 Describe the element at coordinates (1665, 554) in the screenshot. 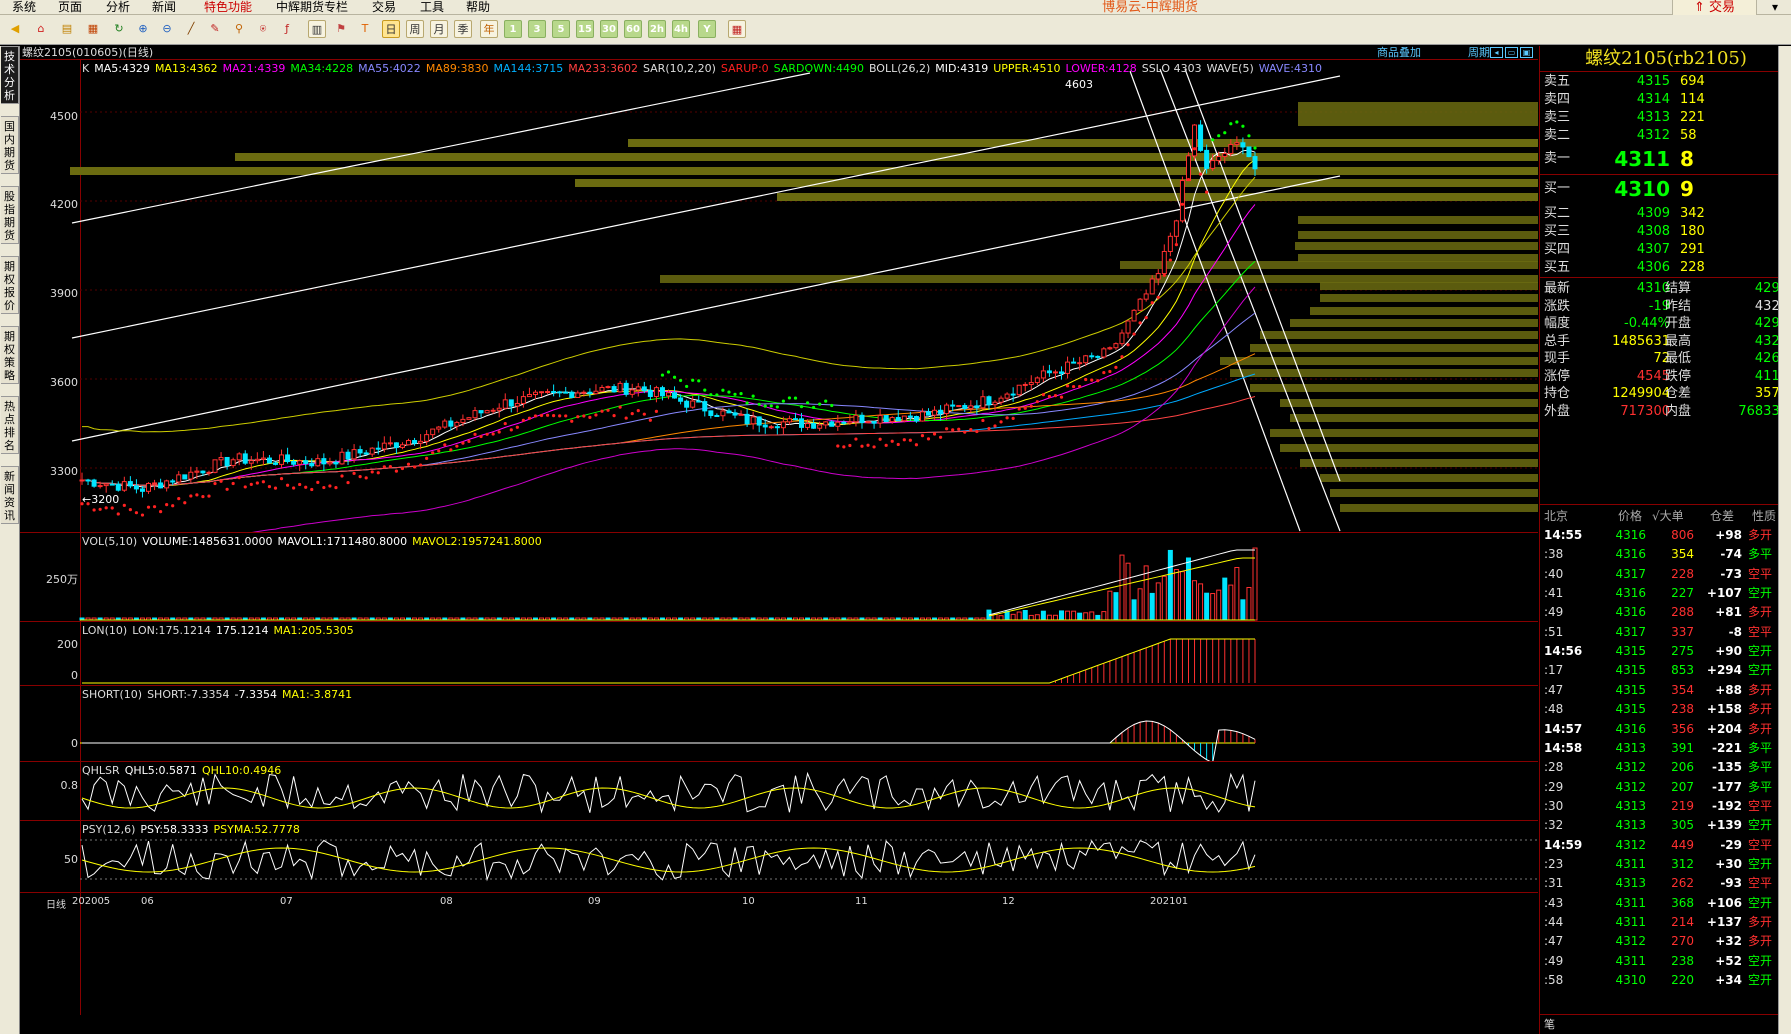

I see `tick-row: :38 4316 354 -74 多平` at that location.